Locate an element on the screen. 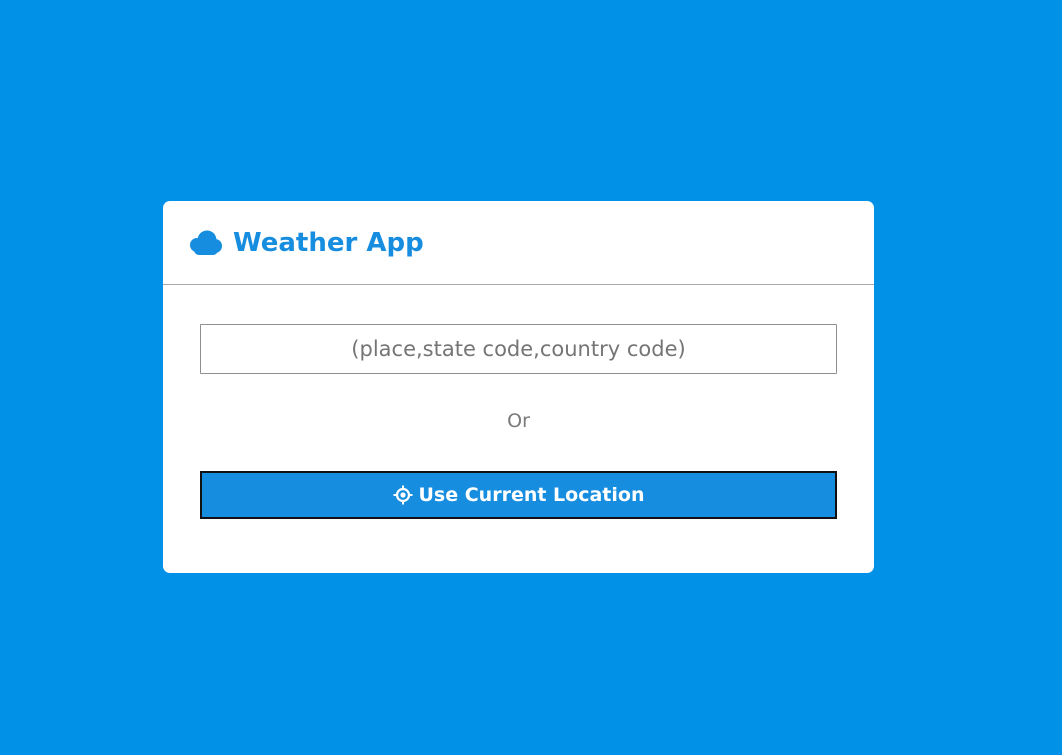  or-divider-label: Or is located at coordinates (518, 421).